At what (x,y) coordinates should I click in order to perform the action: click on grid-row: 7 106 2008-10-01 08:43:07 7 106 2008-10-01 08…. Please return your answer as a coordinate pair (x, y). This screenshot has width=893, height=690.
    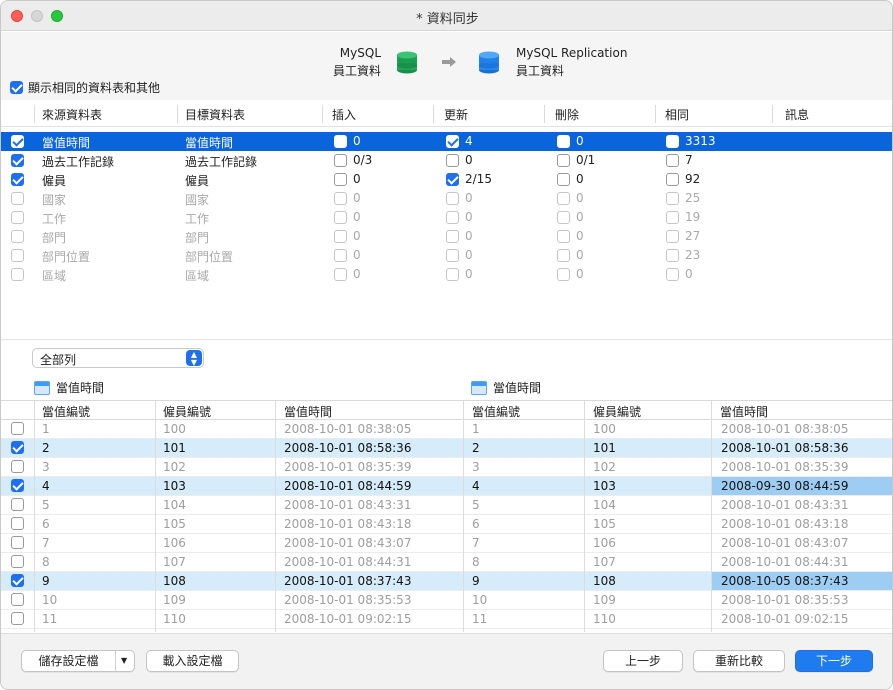
    Looking at the image, I should click on (446, 543).